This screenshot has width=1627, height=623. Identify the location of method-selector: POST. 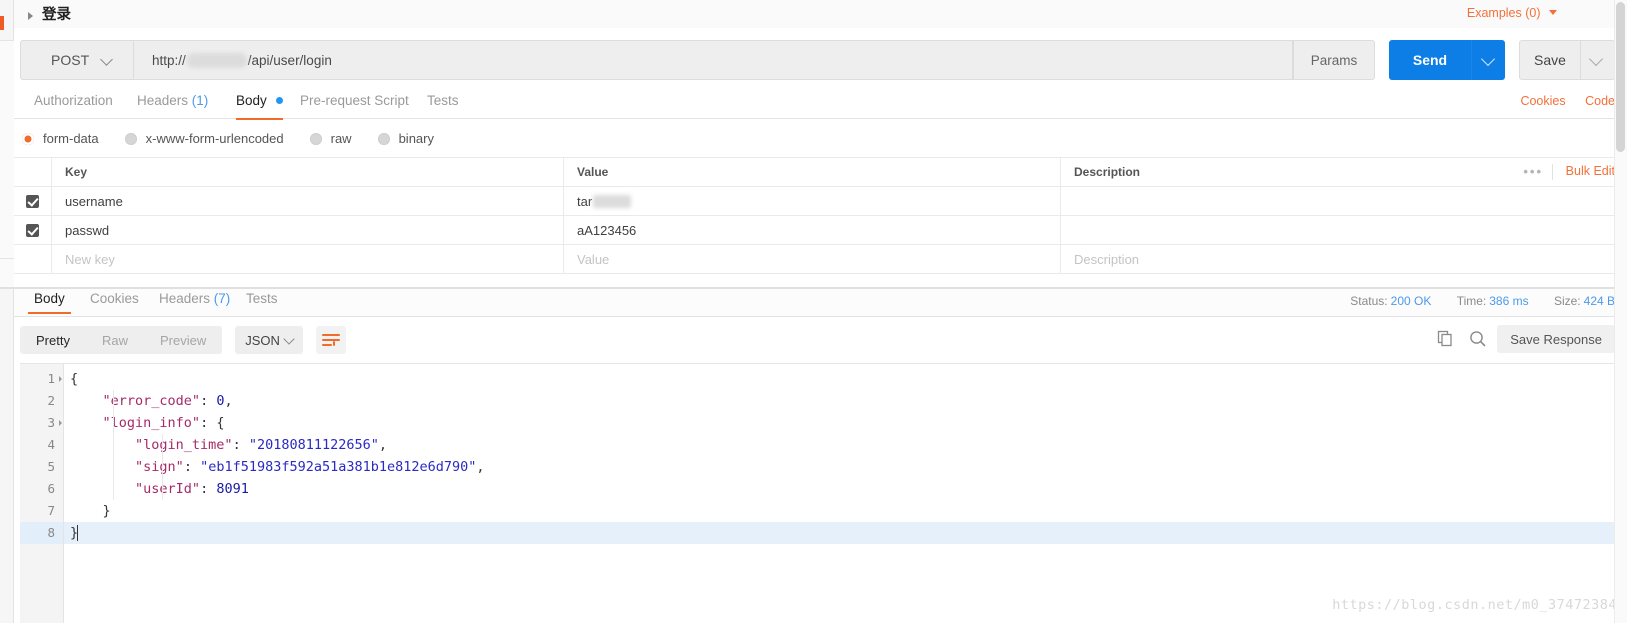
(77, 60).